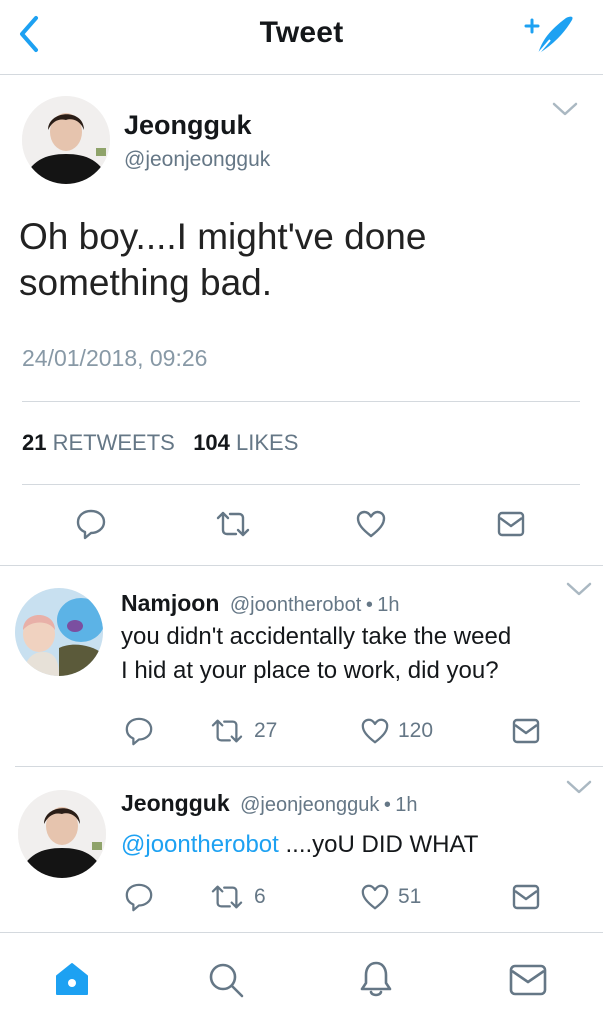  I want to click on reply-header: Namjoon @joontherobot • 1h, so click(260, 603).